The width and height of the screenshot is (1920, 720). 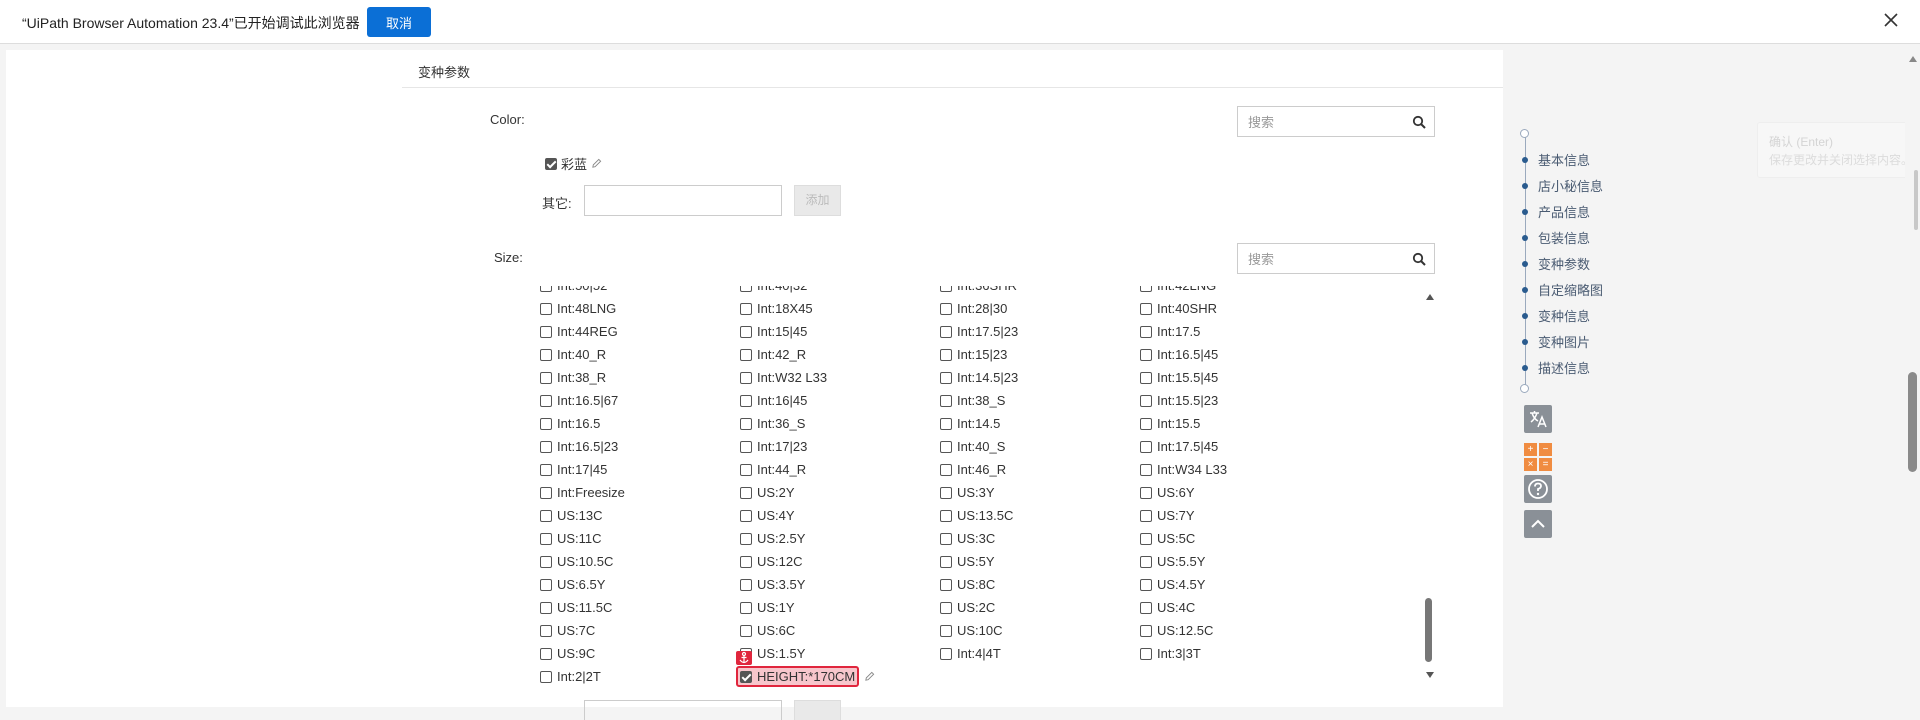 I want to click on size-option: Int:W34 L33, so click(x=1190, y=469).